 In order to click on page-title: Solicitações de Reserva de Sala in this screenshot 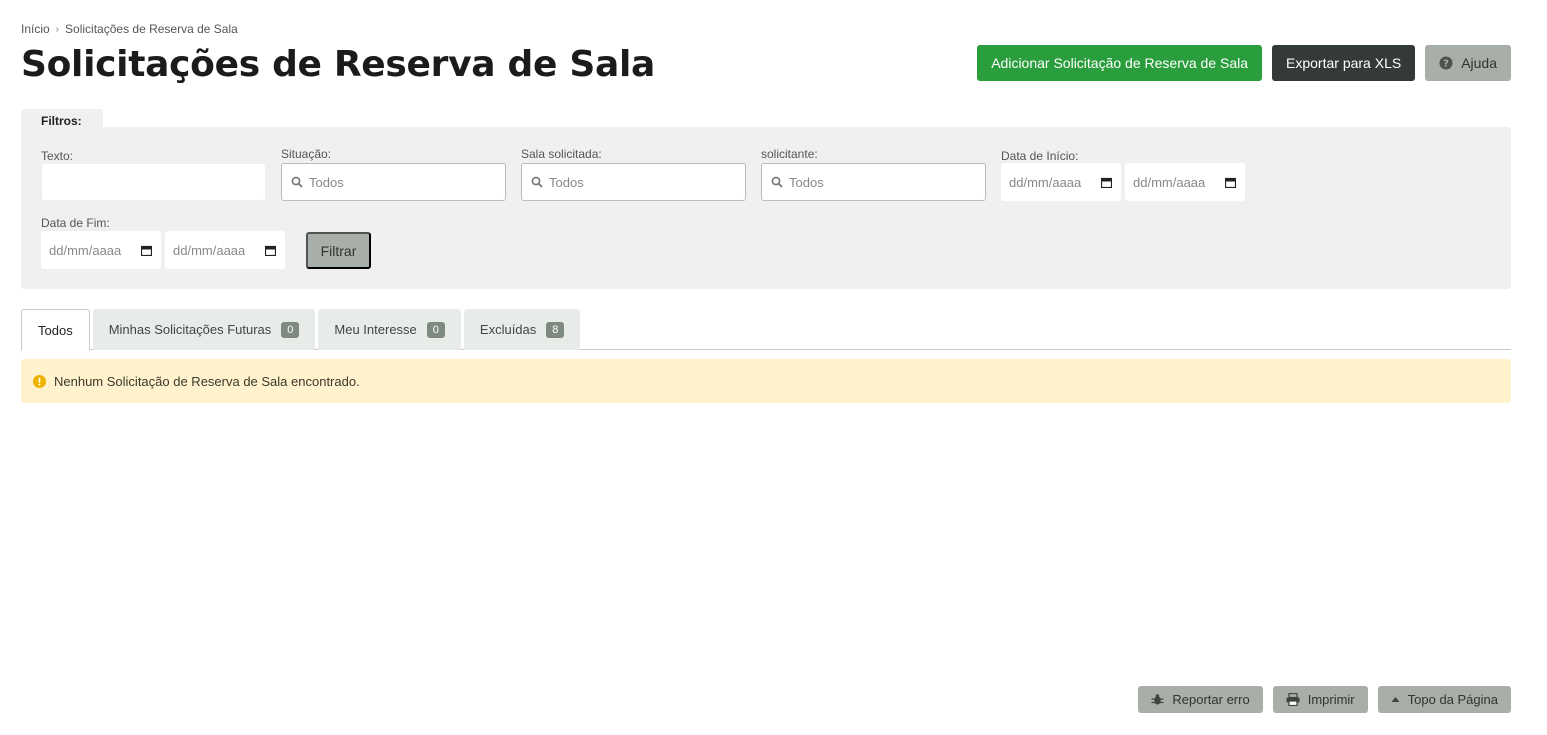, I will do `click(338, 64)`.